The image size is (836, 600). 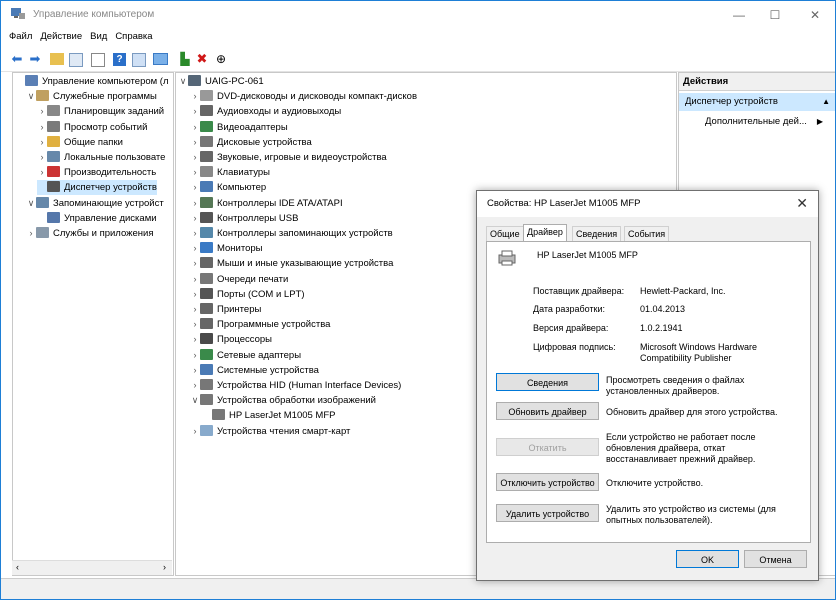 What do you see at coordinates (775, 15) in the screenshot?
I see `maximize-button: ☐` at bounding box center [775, 15].